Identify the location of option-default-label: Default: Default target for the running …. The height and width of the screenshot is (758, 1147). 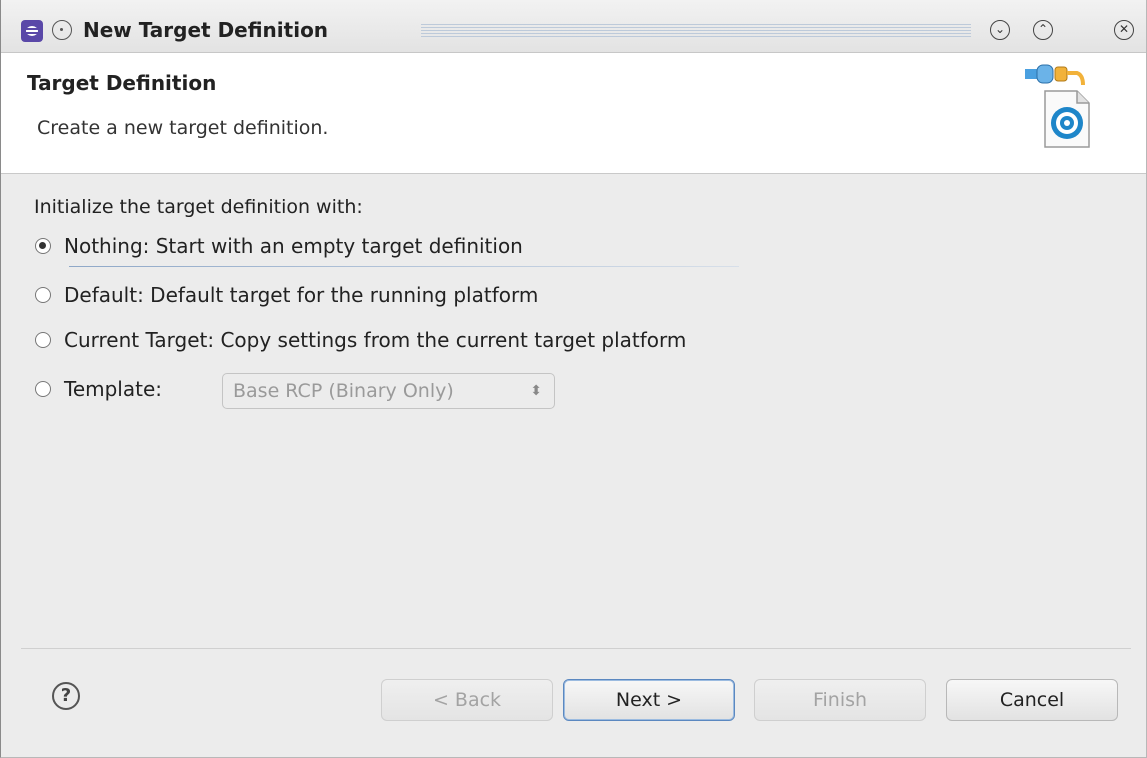
(301, 295).